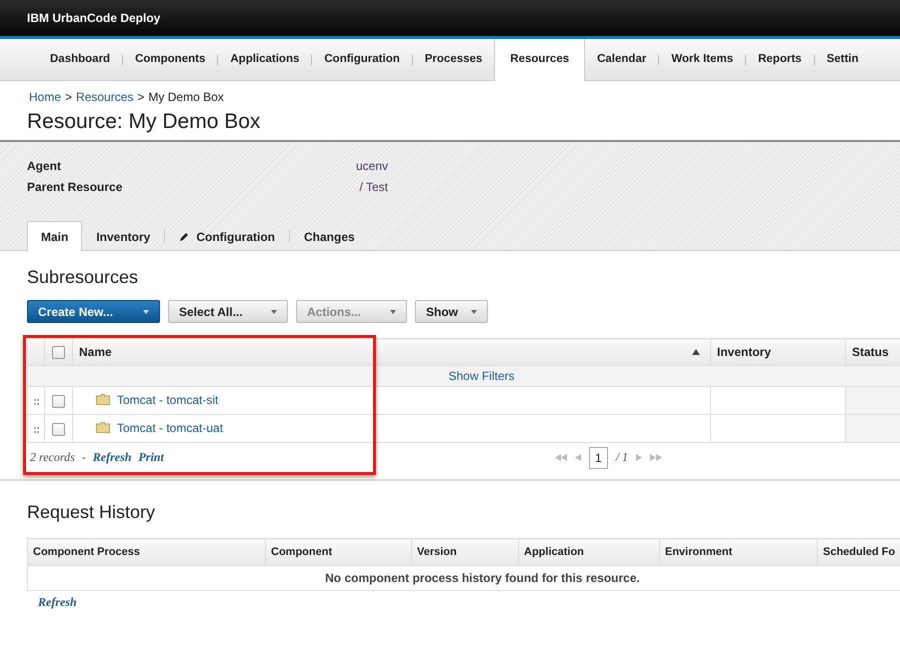 The image size is (900, 651). What do you see at coordinates (151, 457) in the screenshot?
I see `footer-link: Print` at bounding box center [151, 457].